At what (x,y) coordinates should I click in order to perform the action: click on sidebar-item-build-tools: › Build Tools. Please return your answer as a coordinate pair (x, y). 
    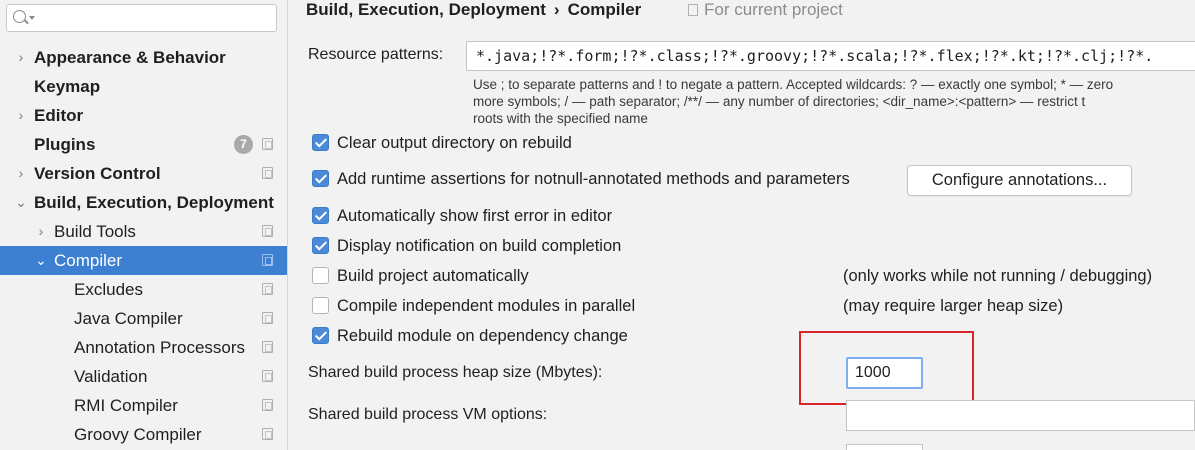
    Looking at the image, I should click on (143, 231).